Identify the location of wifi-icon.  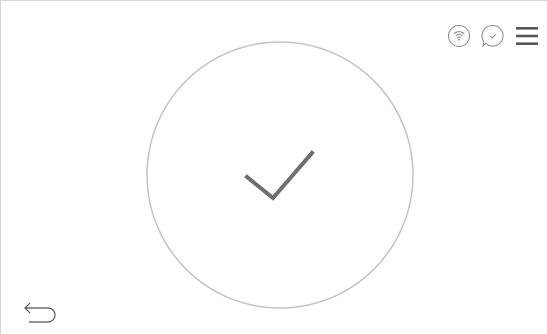
(459, 36).